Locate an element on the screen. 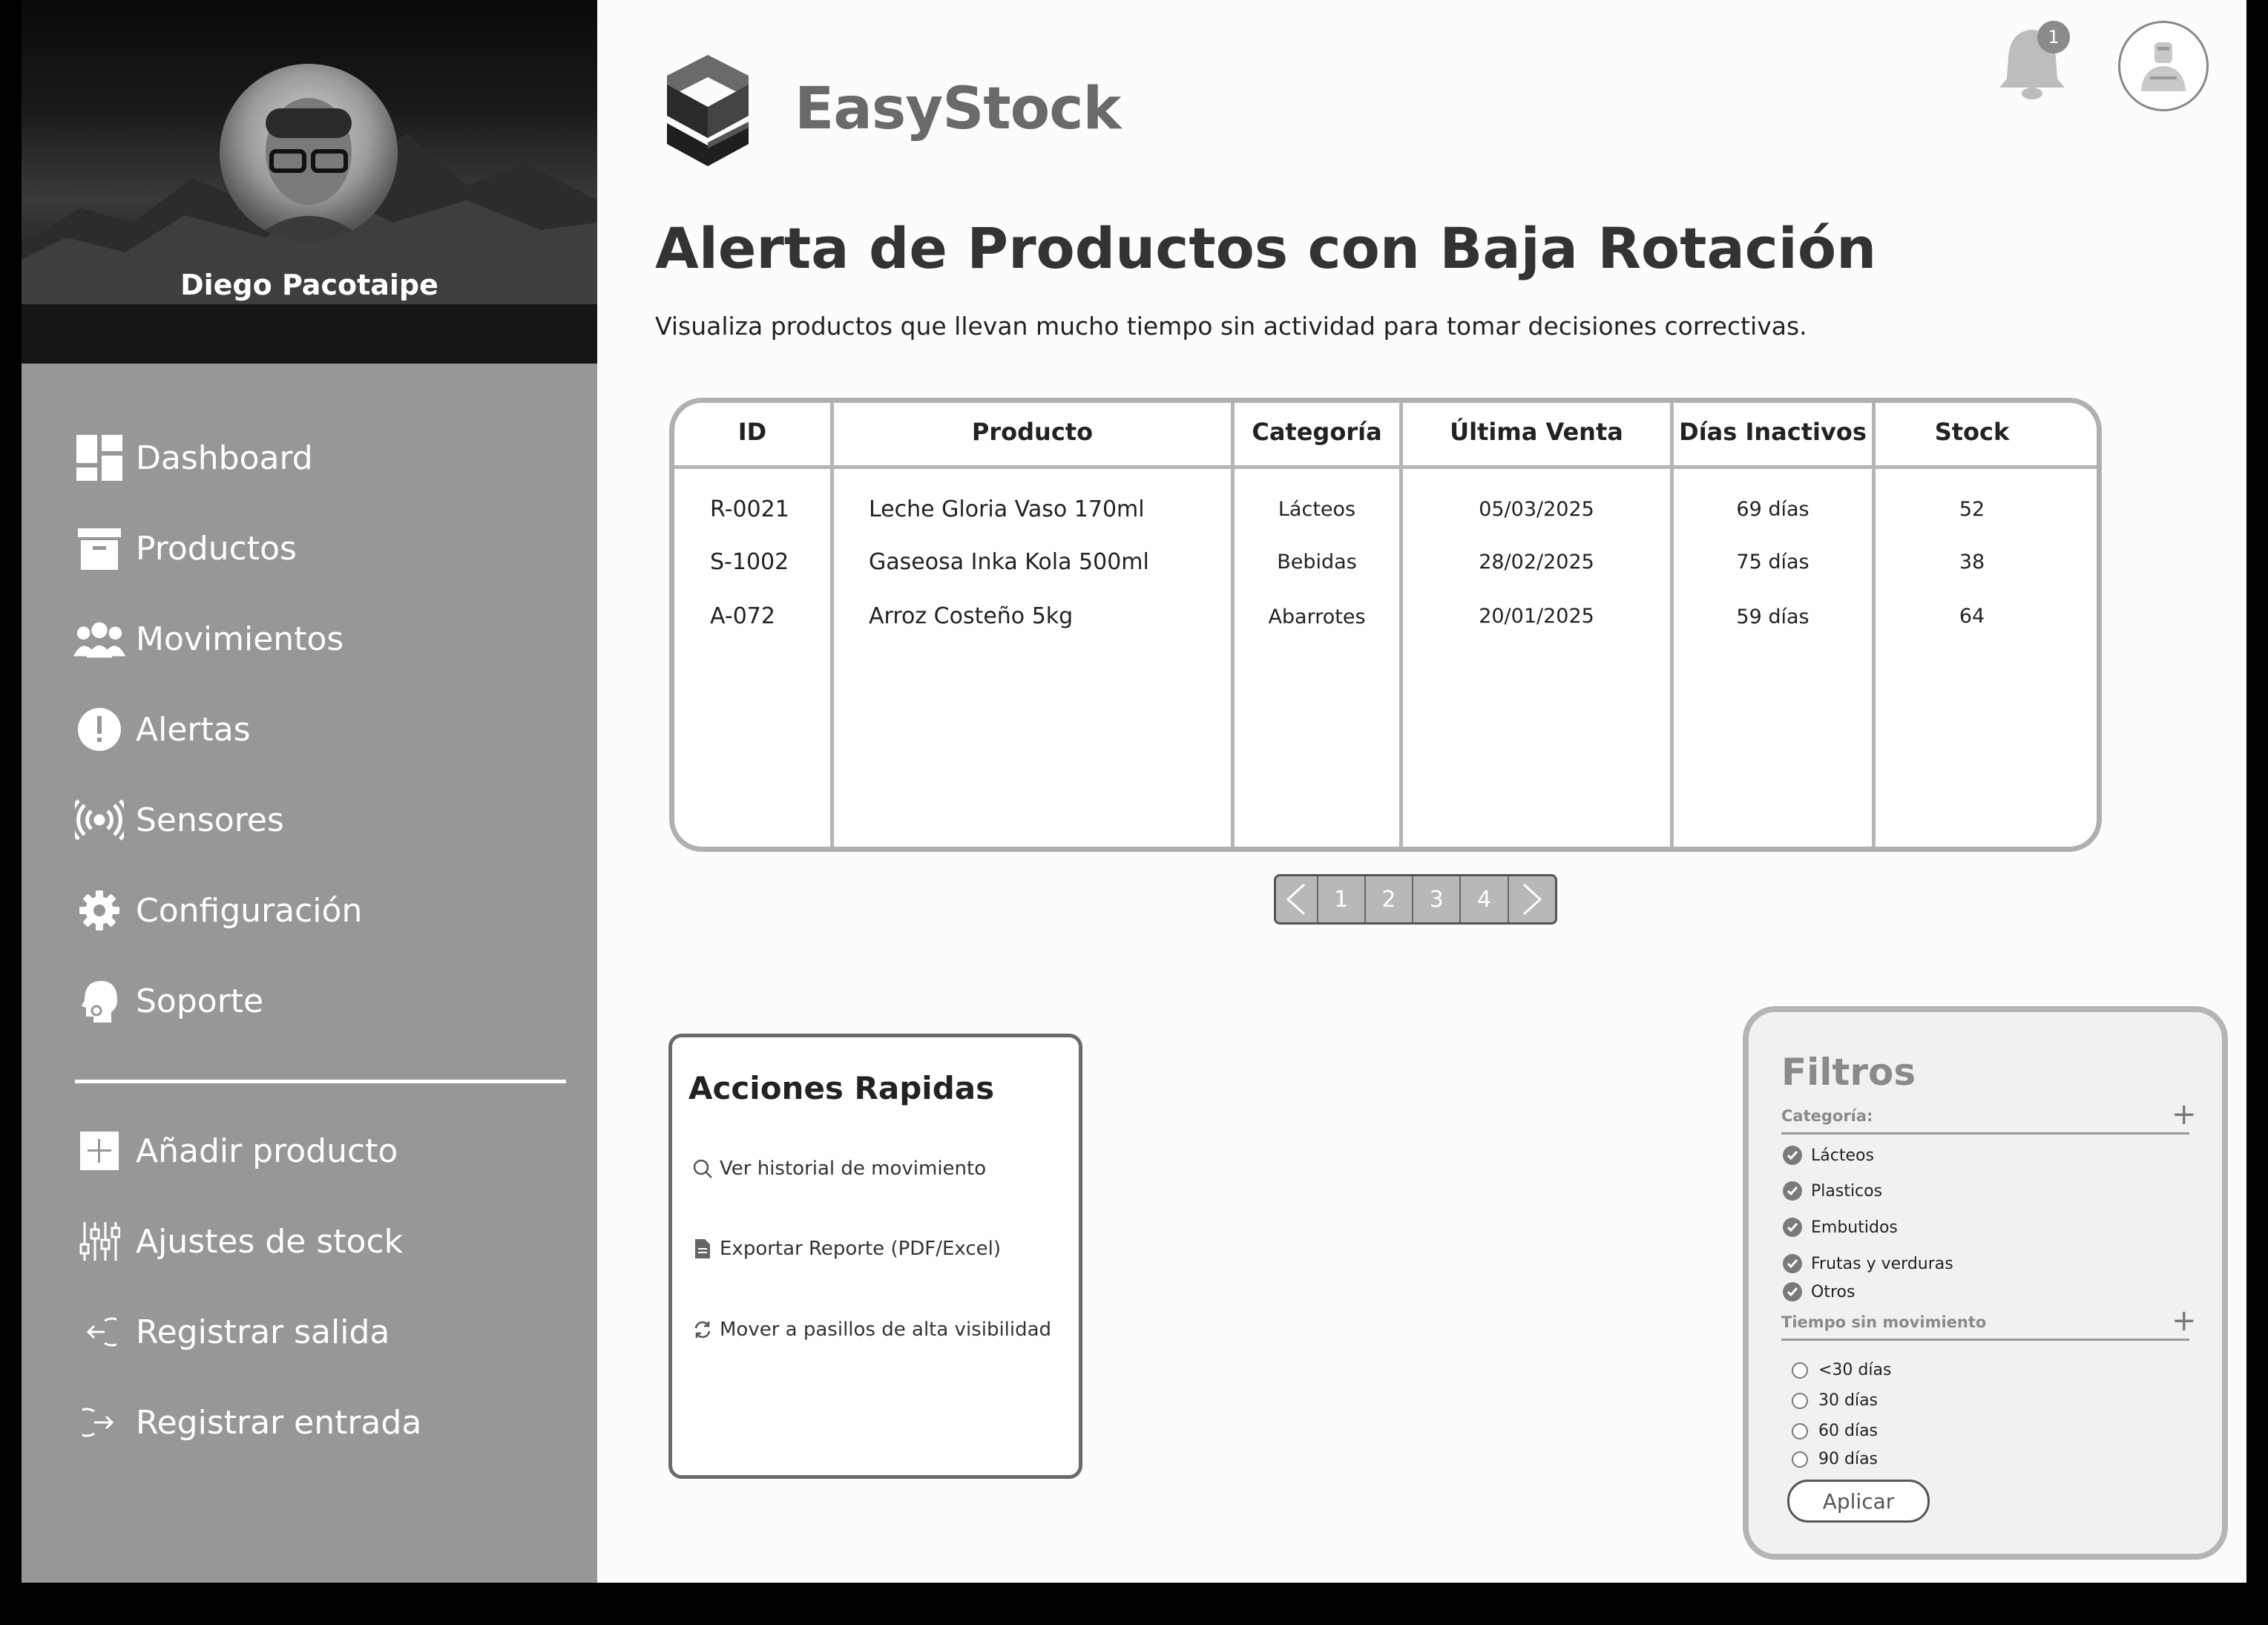 The image size is (2268, 1625). sign-out-icon is located at coordinates (99, 1332).